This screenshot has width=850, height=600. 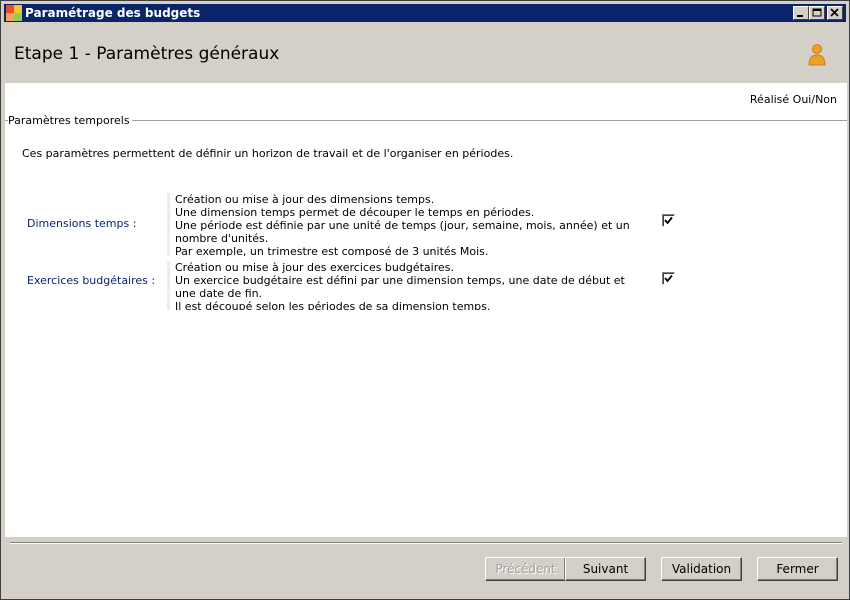 What do you see at coordinates (14, 13) in the screenshot?
I see `app-icon` at bounding box center [14, 13].